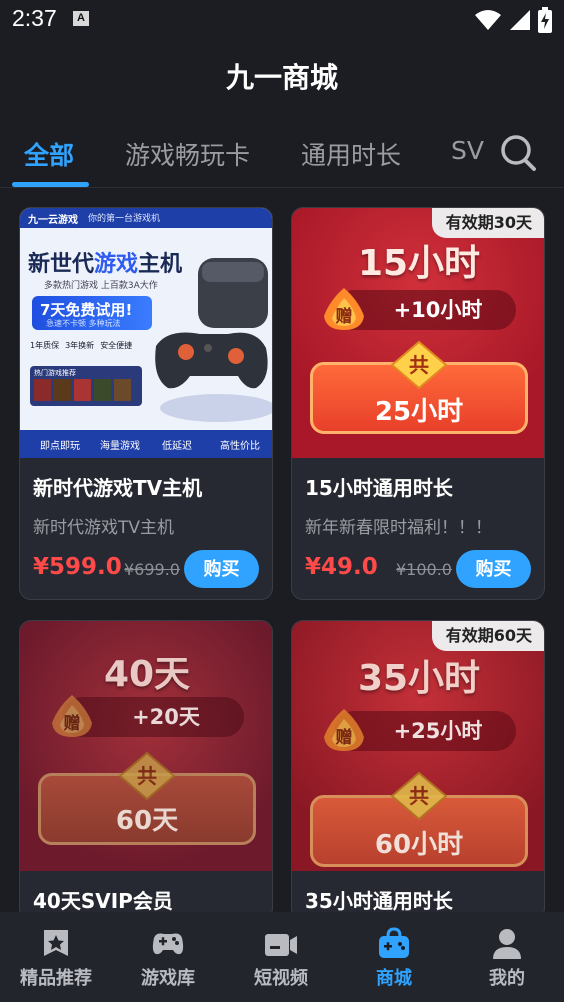  What do you see at coordinates (92, 313) in the screenshot?
I see `trial-badge: 7天免费试用! 急速不卡顿 多种玩法` at bounding box center [92, 313].